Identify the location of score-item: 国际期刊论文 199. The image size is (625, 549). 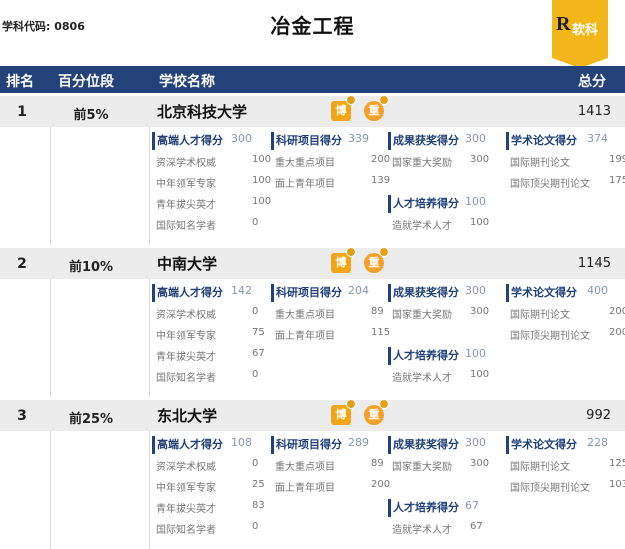
(565, 160).